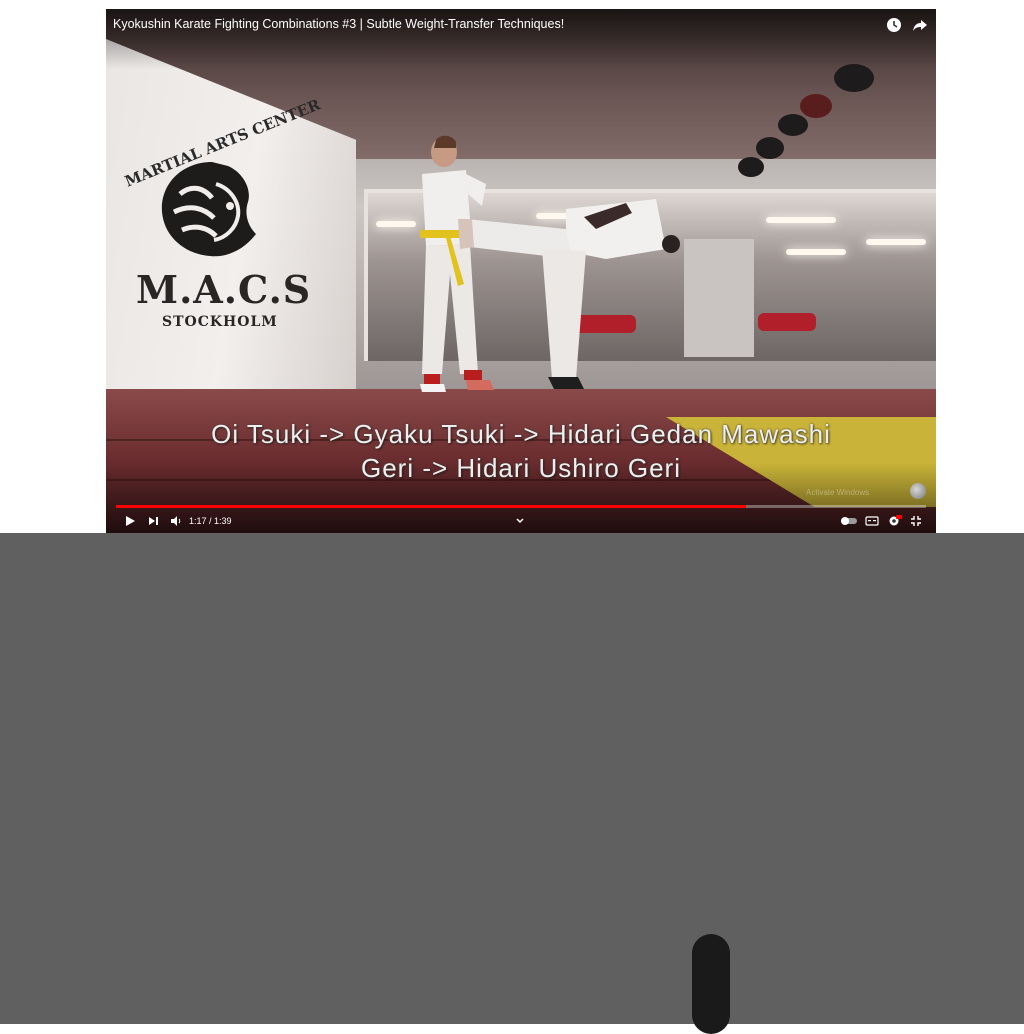 The image size is (1024, 1034). What do you see at coordinates (224, 289) in the screenshot?
I see `wall-logo-main: M.A.C.S` at bounding box center [224, 289].